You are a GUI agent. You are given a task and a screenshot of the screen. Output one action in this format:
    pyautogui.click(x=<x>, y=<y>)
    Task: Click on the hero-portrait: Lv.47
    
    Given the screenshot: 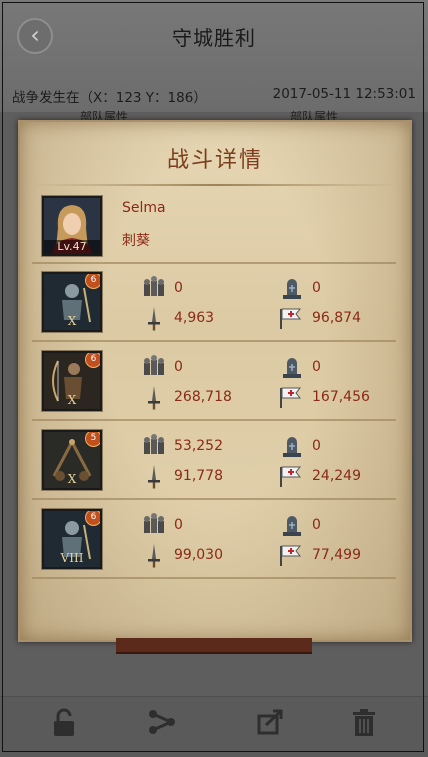 What is the action you would take?
    pyautogui.click(x=72, y=226)
    